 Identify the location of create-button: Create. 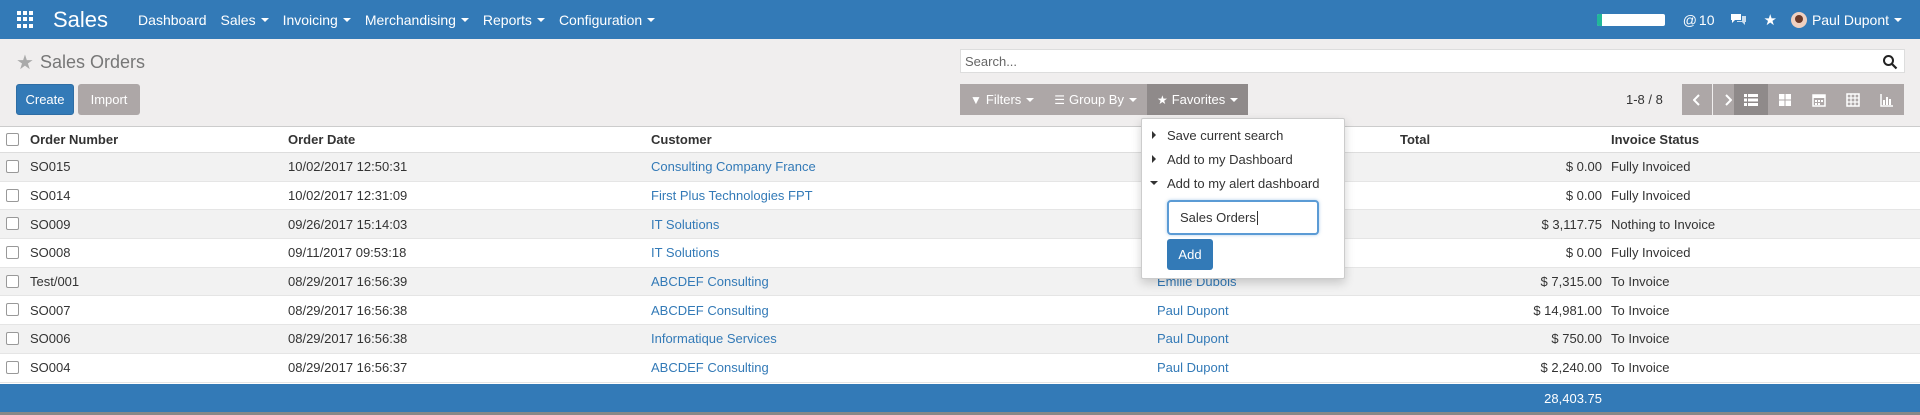
(45, 99).